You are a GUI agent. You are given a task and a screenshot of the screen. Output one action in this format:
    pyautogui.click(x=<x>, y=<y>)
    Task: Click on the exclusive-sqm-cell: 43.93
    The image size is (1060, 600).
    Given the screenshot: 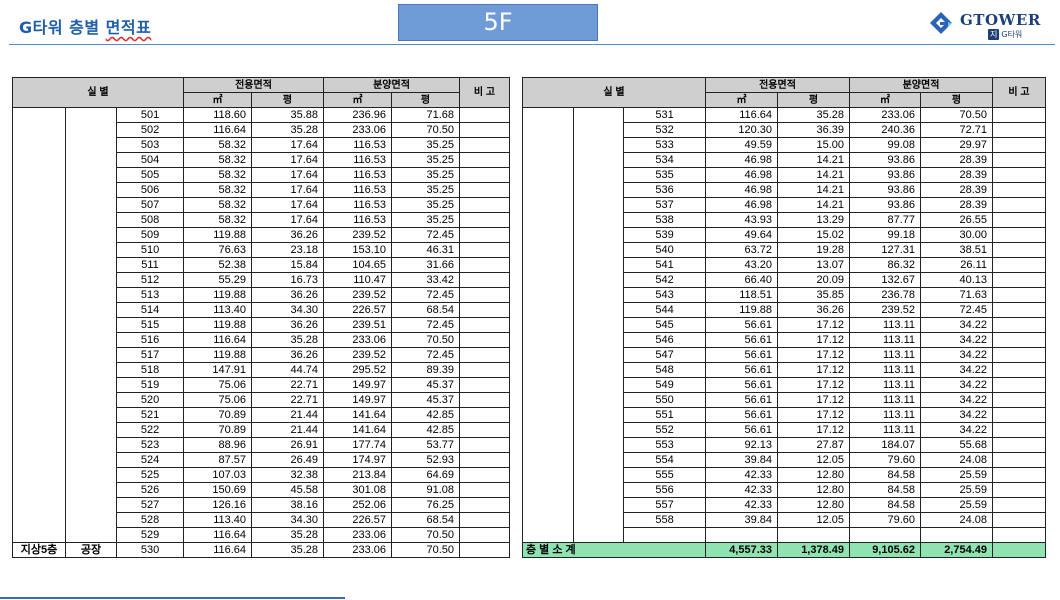 What is the action you would take?
    pyautogui.click(x=742, y=220)
    